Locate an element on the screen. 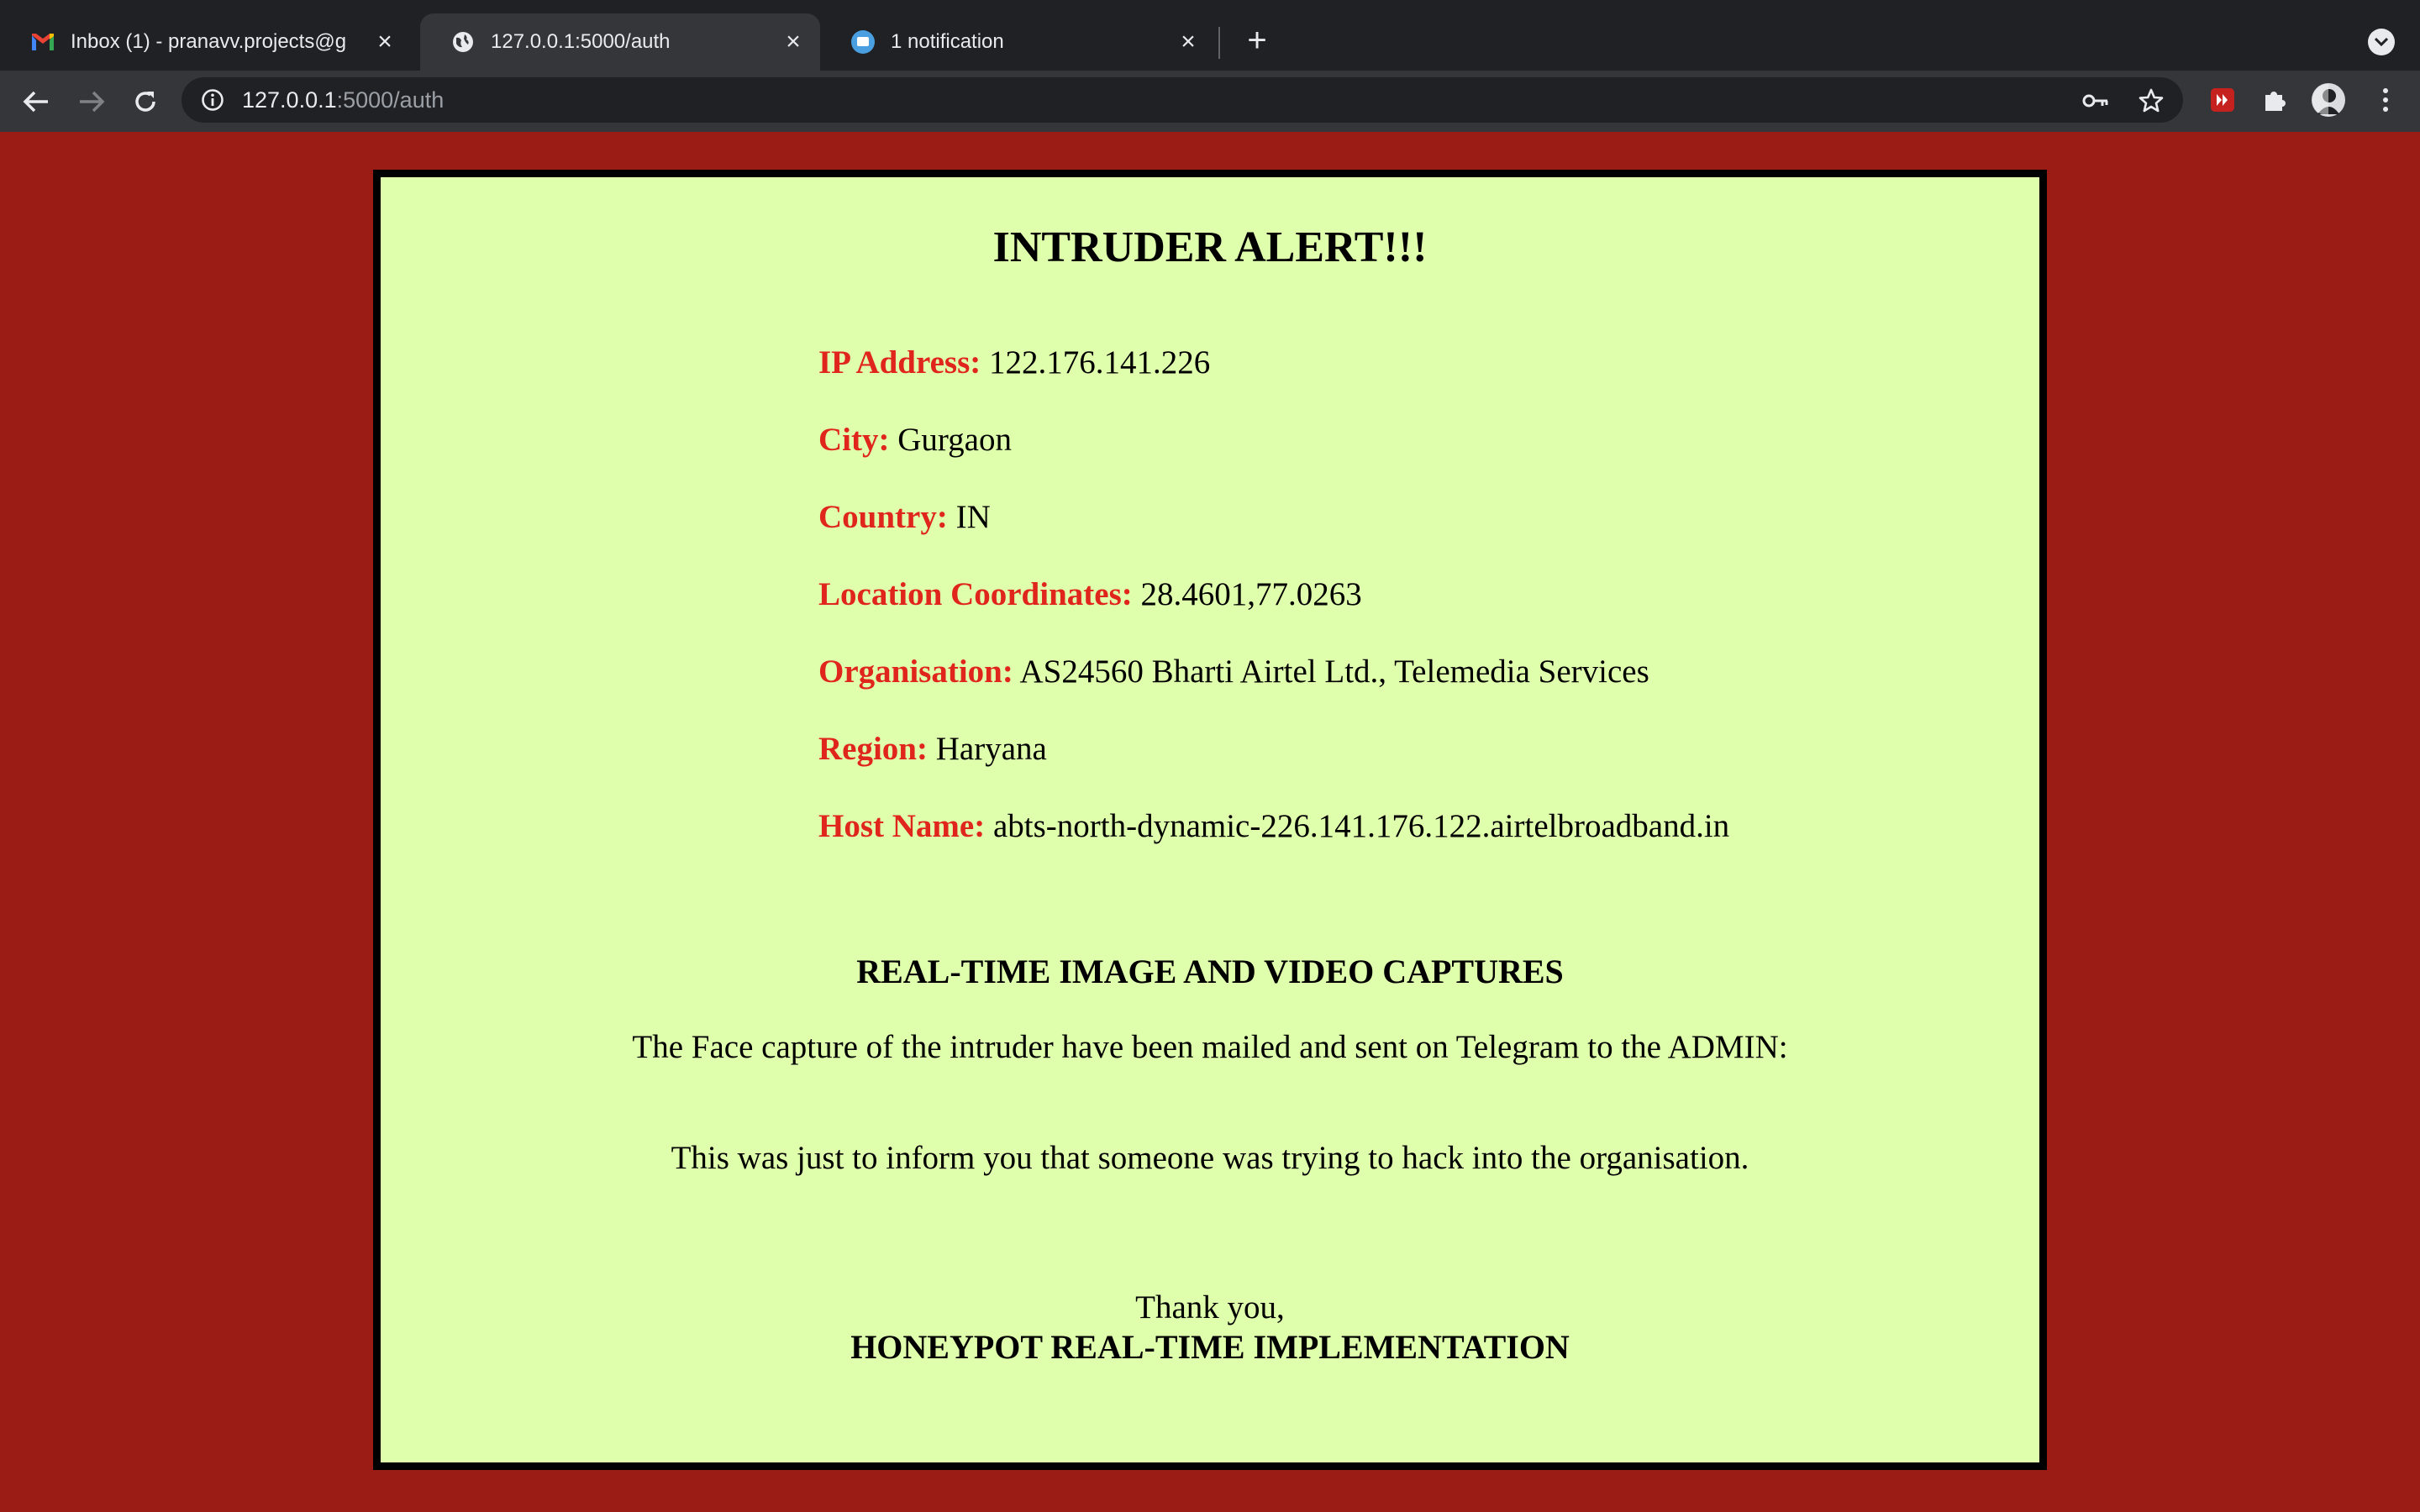 This screenshot has width=2420, height=1512. menu-icon is located at coordinates (2386, 100).